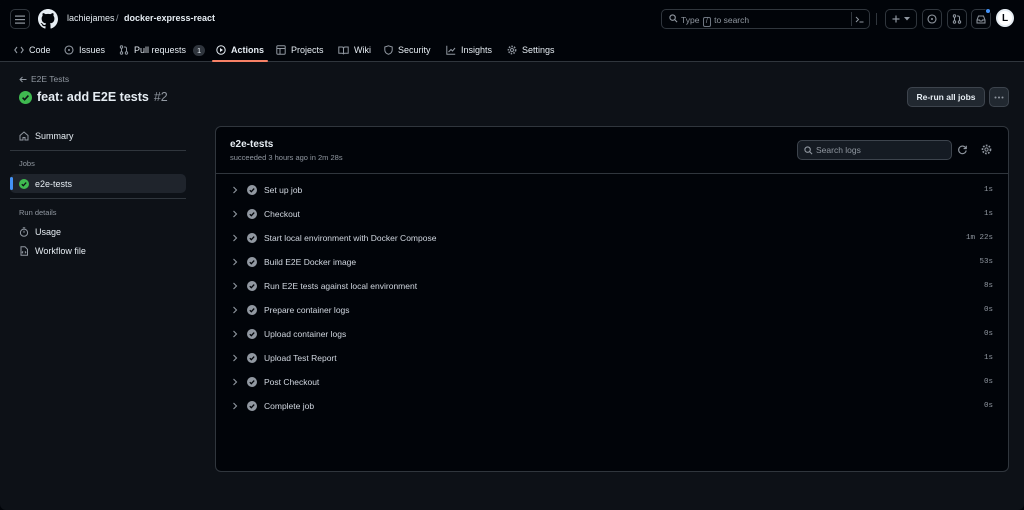 The image size is (1024, 510). What do you see at coordinates (988, 286) in the screenshot?
I see `job-step-duration: 8s` at bounding box center [988, 286].